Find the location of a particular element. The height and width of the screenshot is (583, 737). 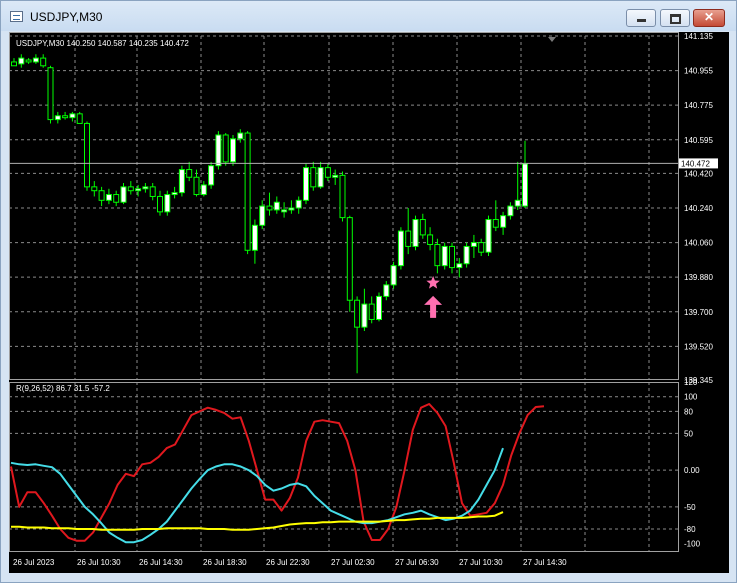

title-bar: USDJPY,M30 is located at coordinates (368, 16).